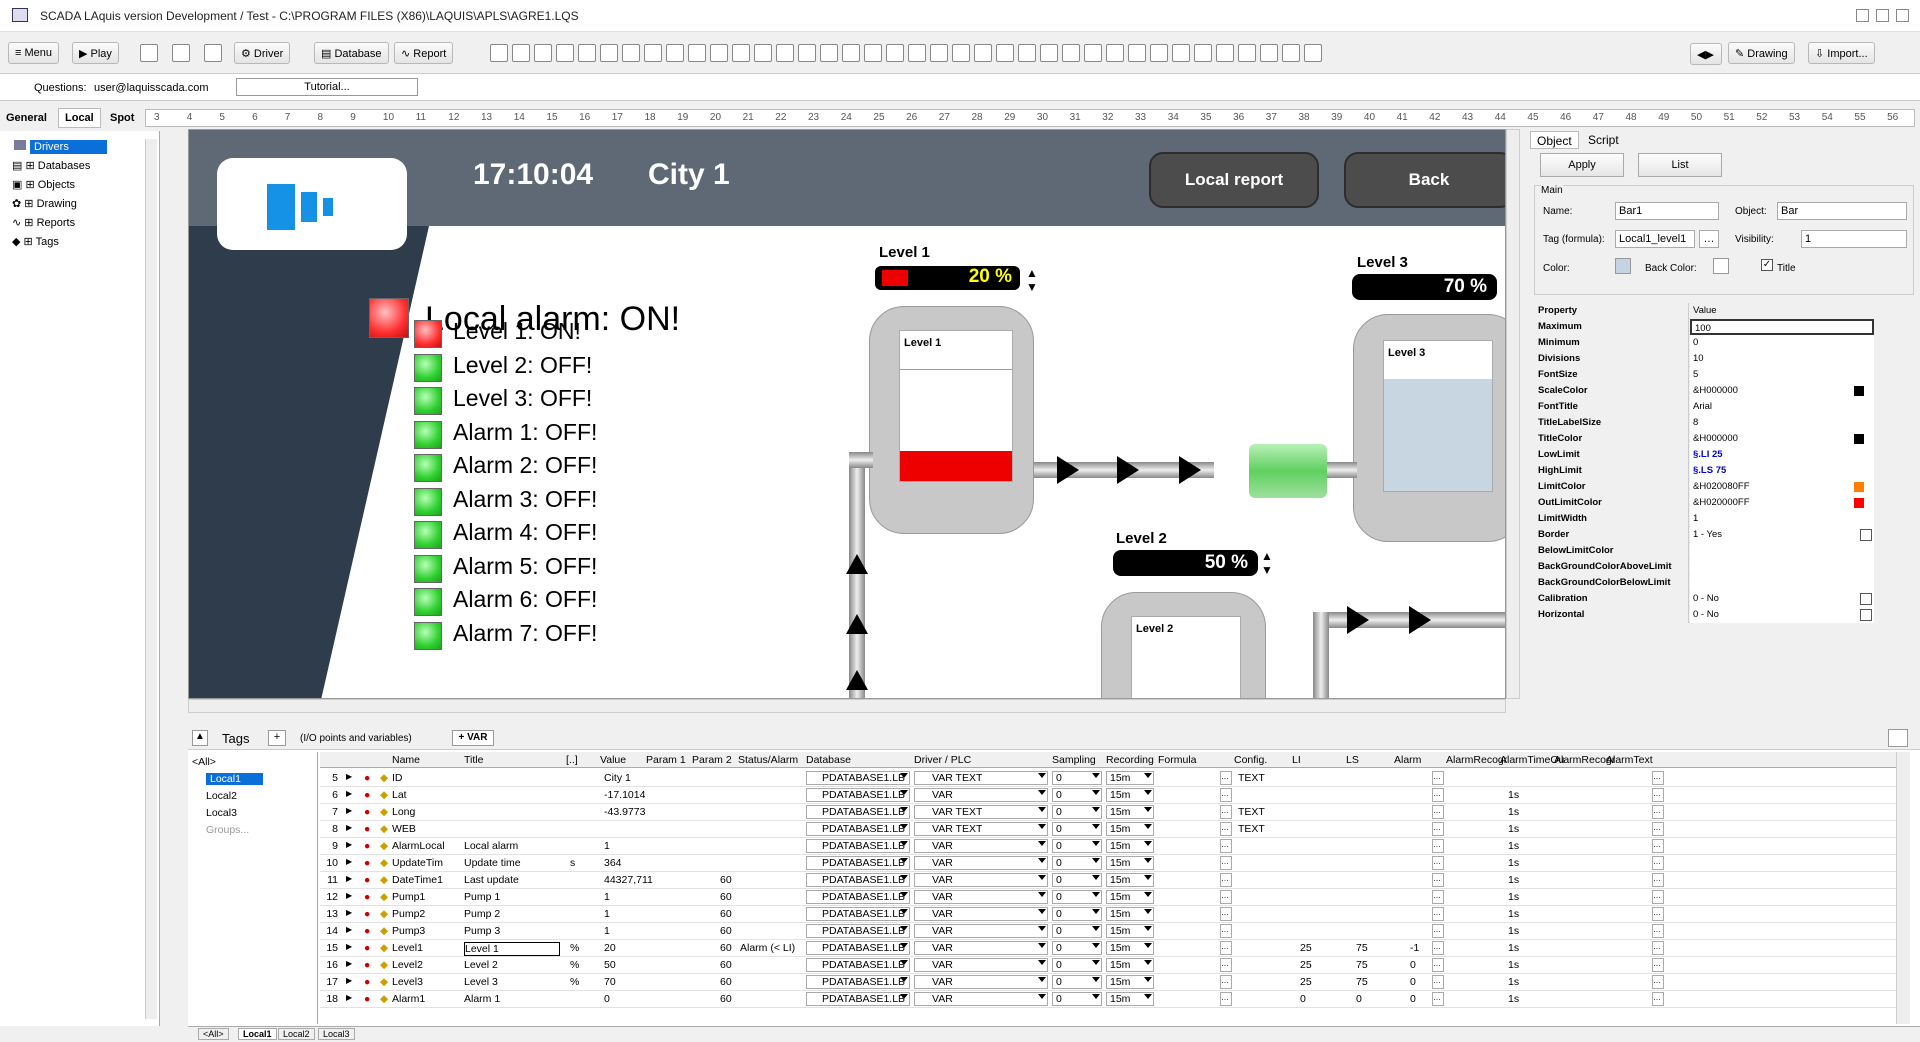 The height and width of the screenshot is (1042, 1920). Describe the element at coordinates (1842, 211) in the screenshot. I see `object-select: Bar` at that location.